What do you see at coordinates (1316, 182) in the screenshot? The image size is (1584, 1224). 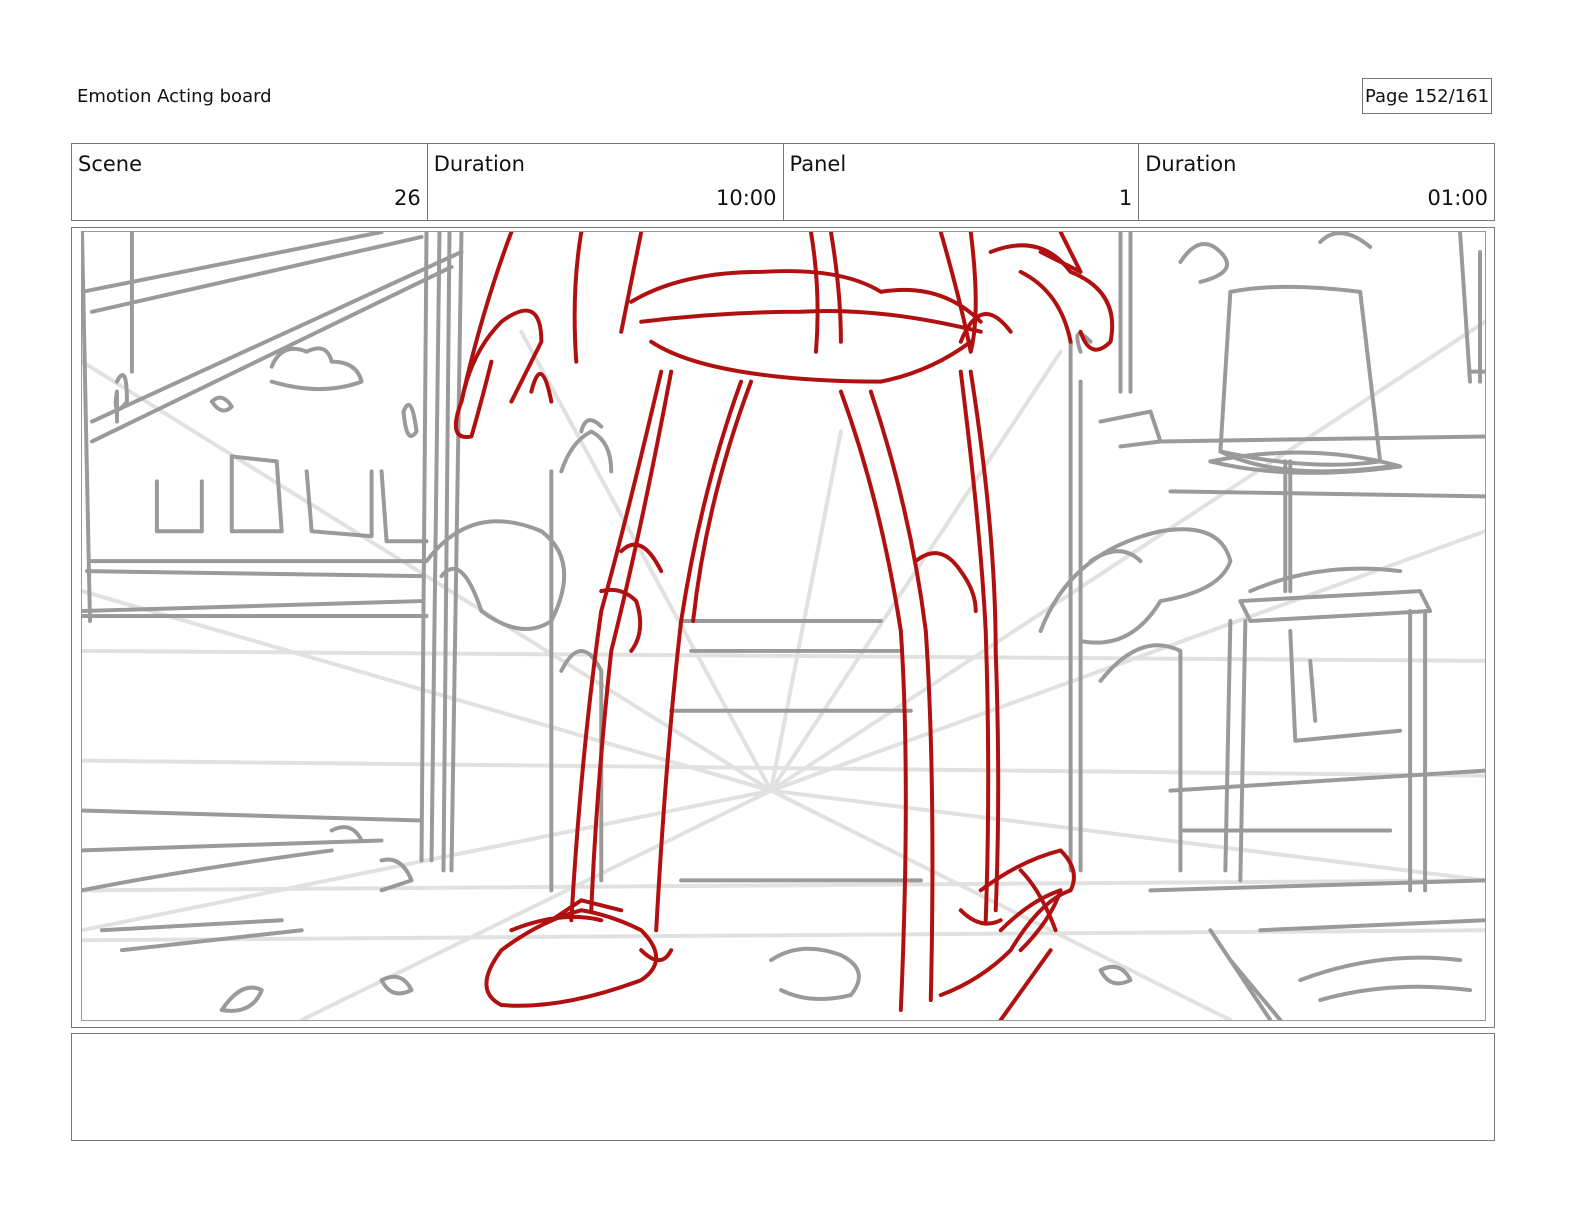 I see `panel-duration-cell: Duration 01:00` at bounding box center [1316, 182].